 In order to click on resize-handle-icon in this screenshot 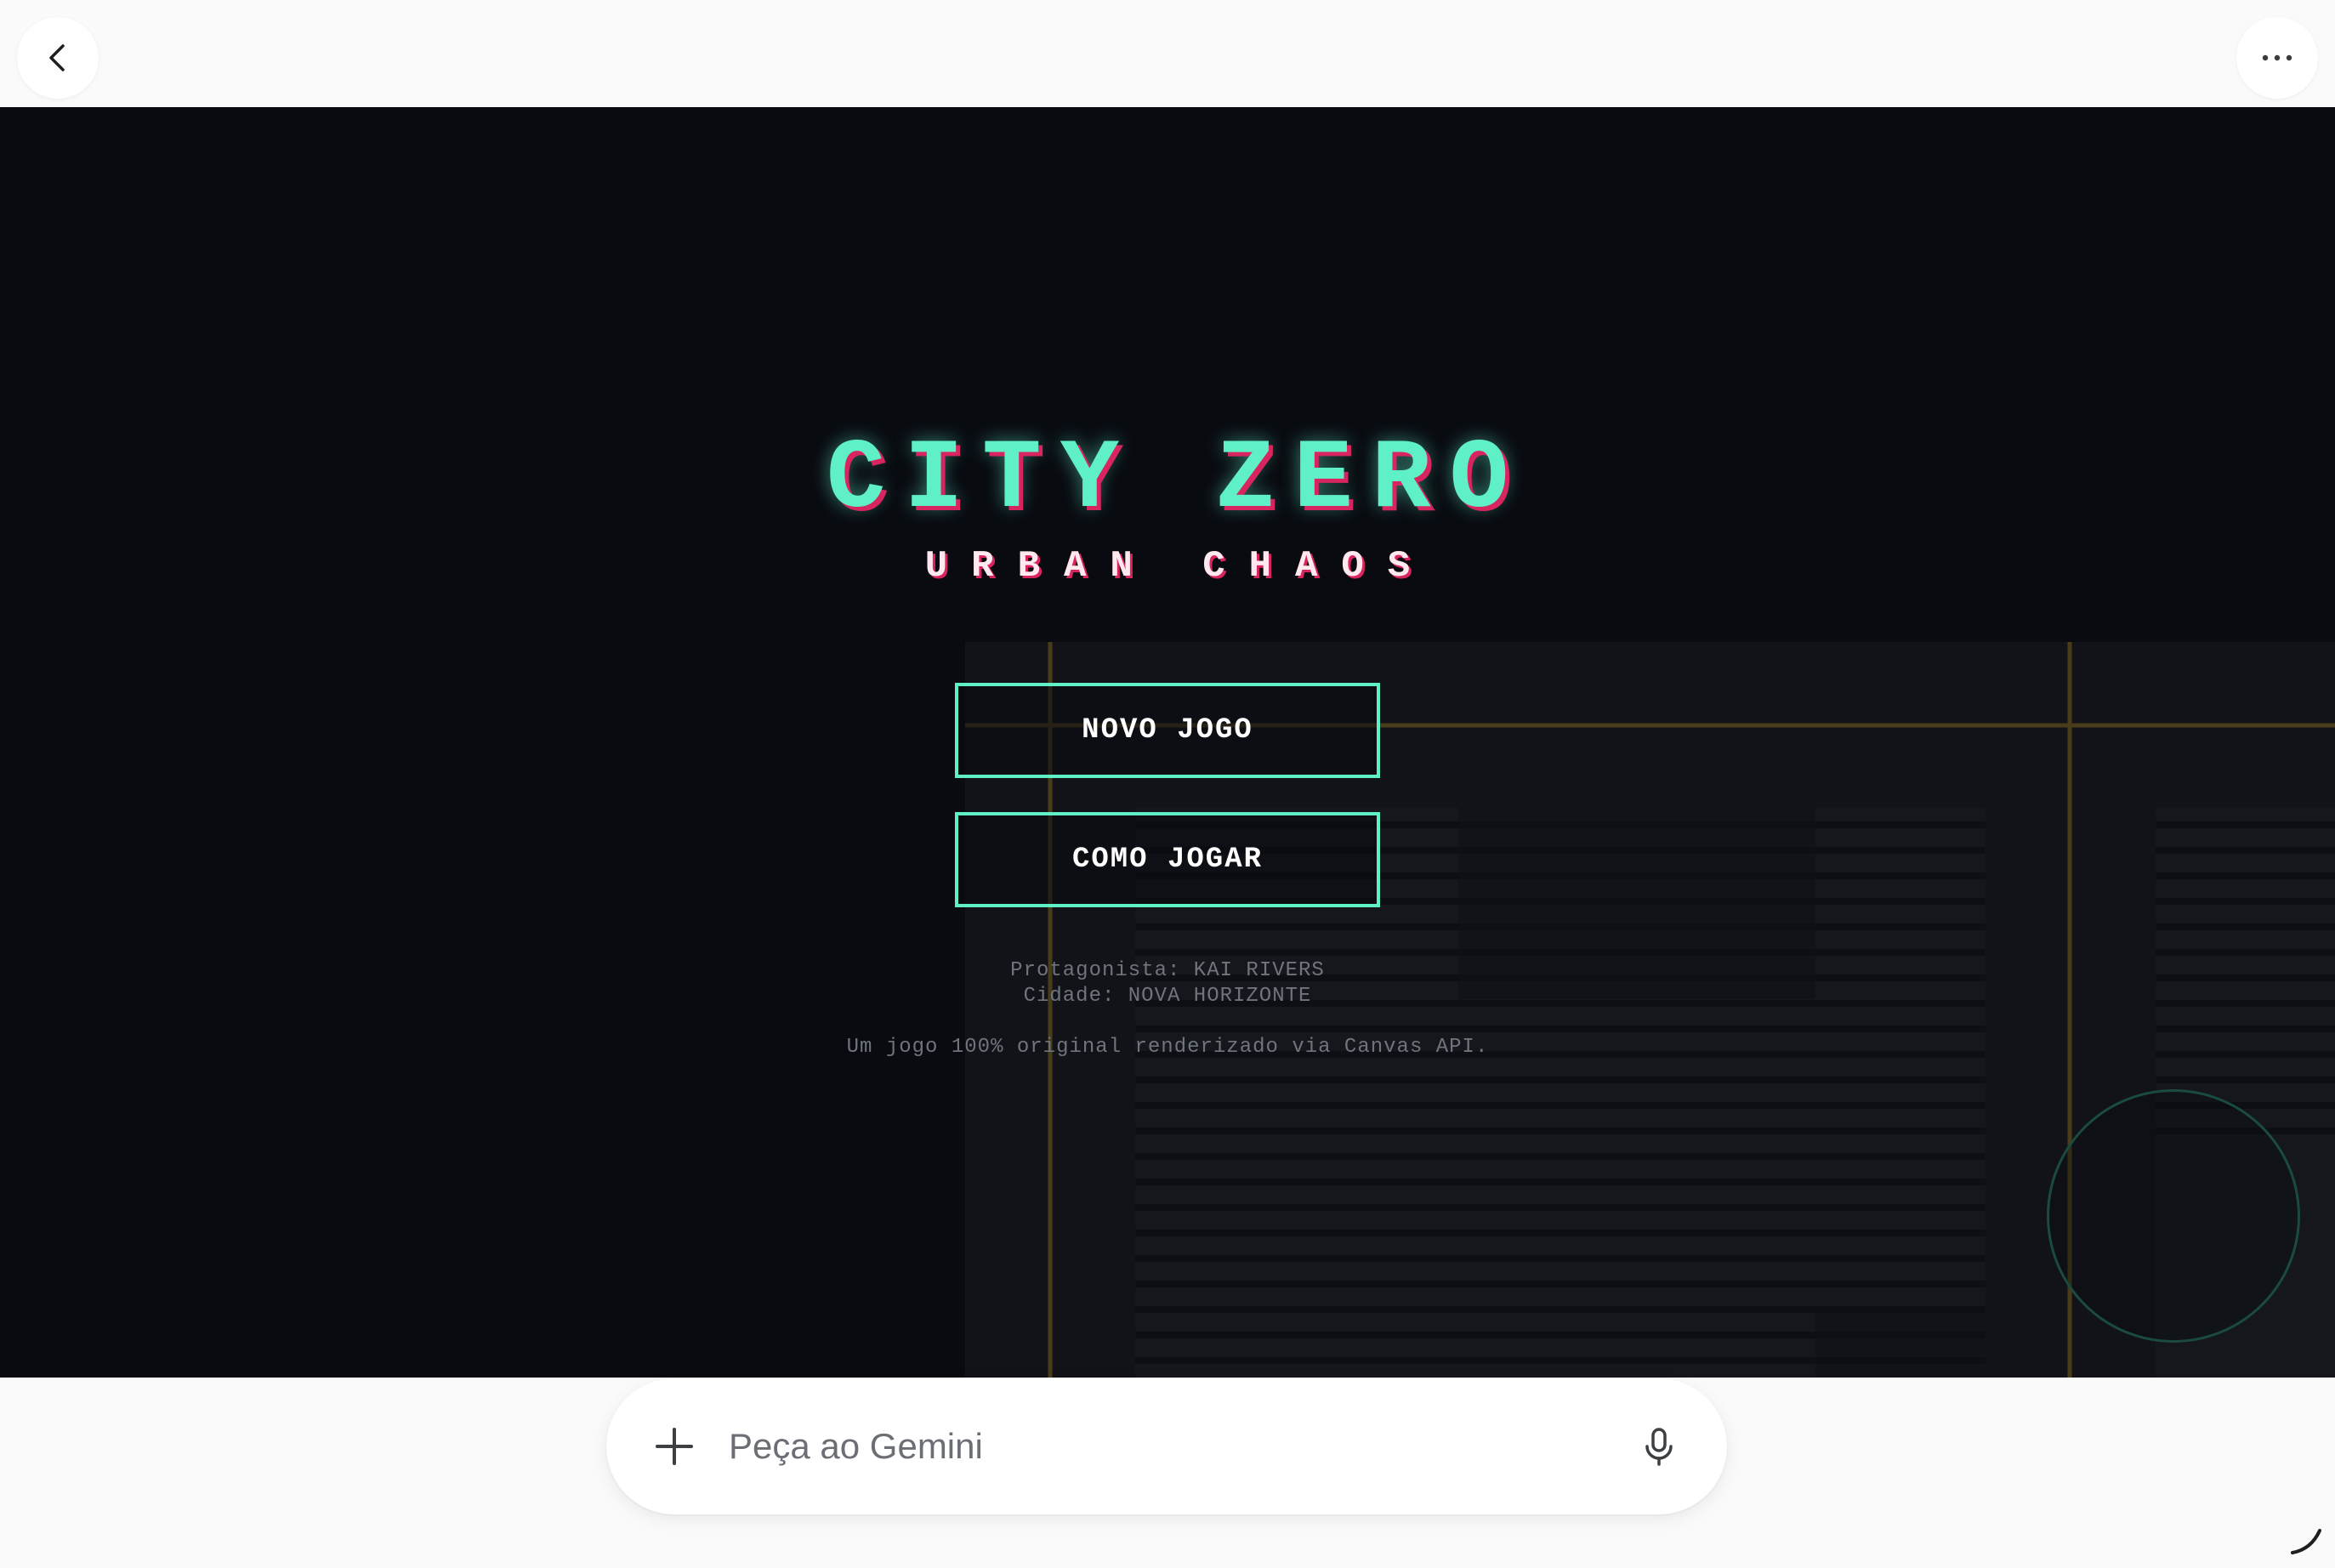, I will do `click(2306, 1541)`.